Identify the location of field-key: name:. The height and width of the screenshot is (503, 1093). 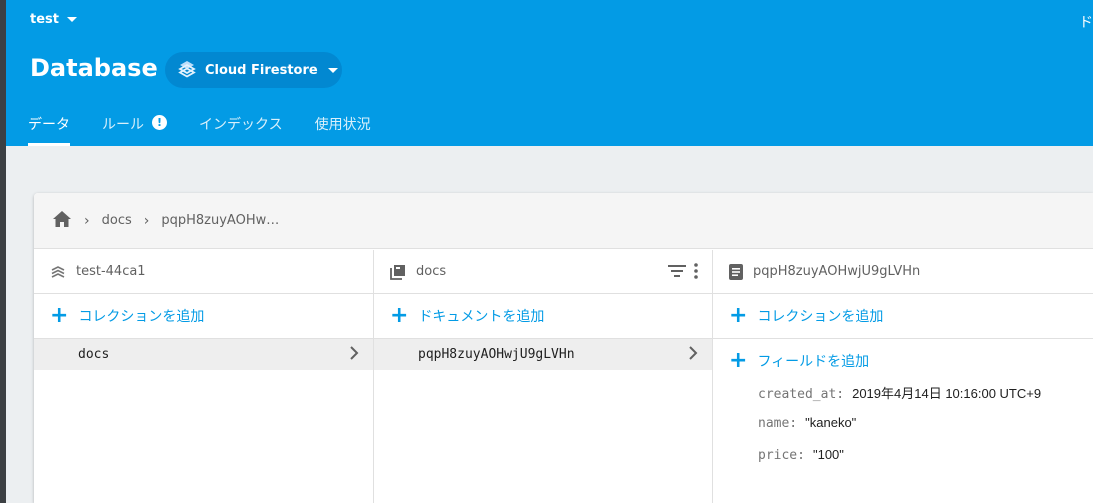
(778, 423).